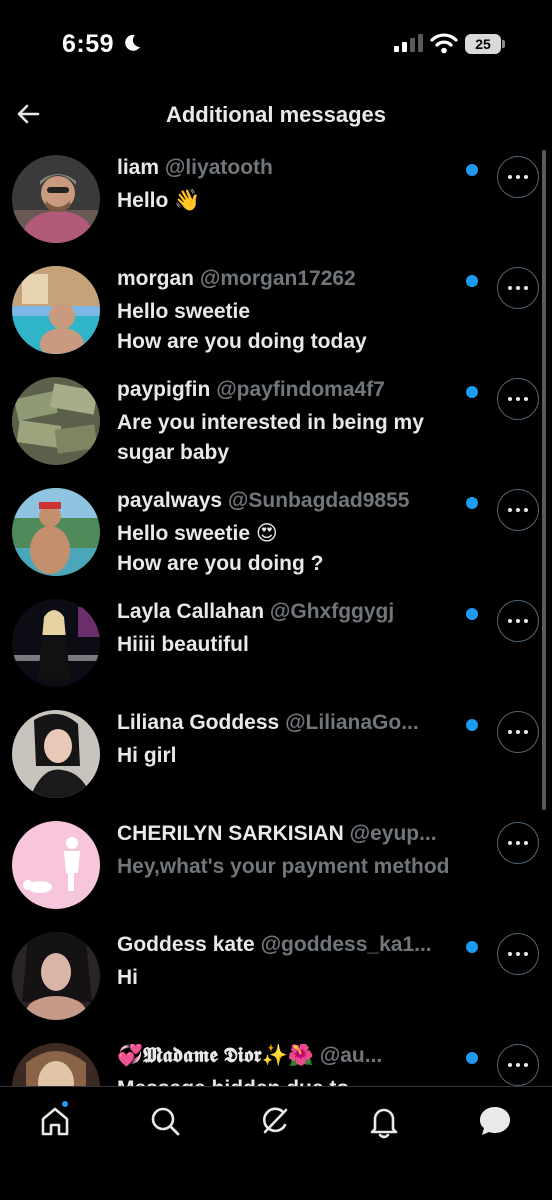 The height and width of the screenshot is (1200, 552). Describe the element at coordinates (297, 1080) in the screenshot. I see `message-preview: Message hidden due to` at that location.